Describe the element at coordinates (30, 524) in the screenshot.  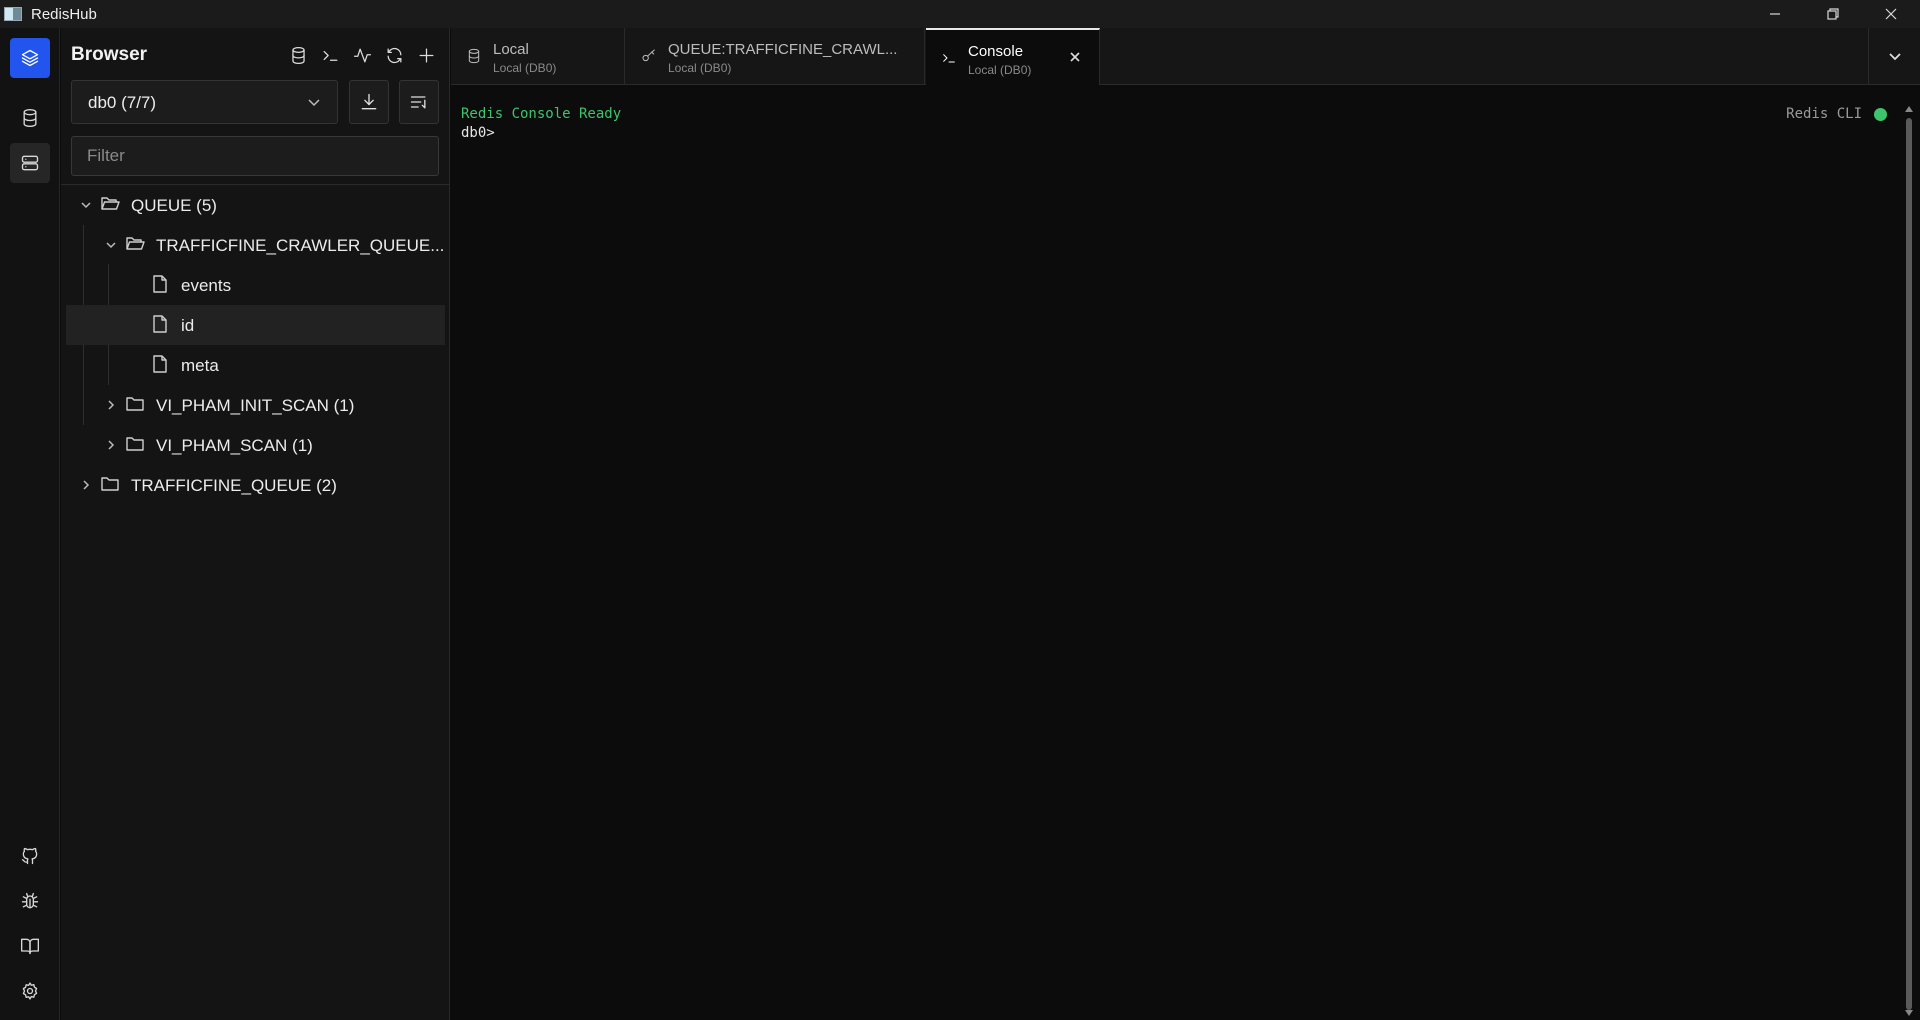
I see `activity-bar` at that location.